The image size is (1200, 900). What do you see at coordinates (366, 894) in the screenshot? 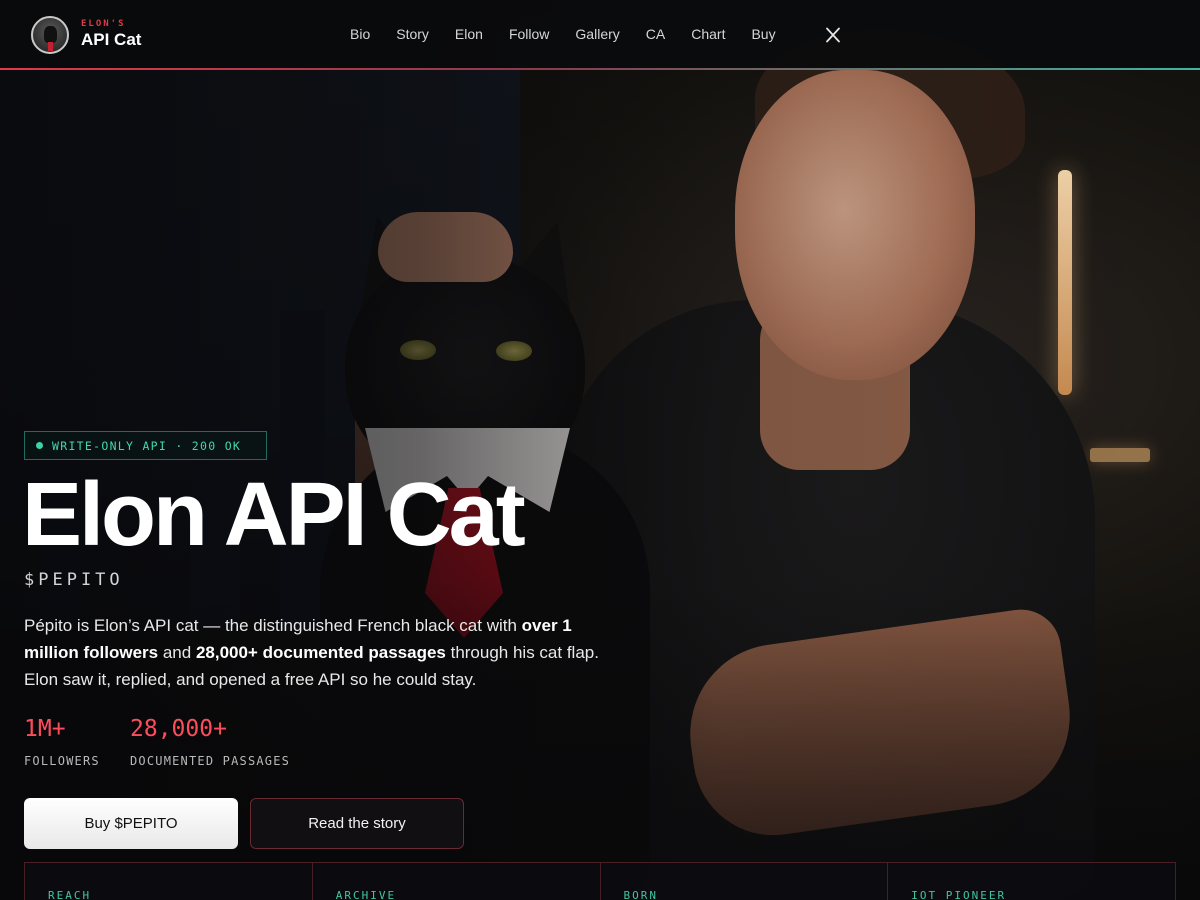
I see `card-archive-label: ARCHIVE` at bounding box center [366, 894].